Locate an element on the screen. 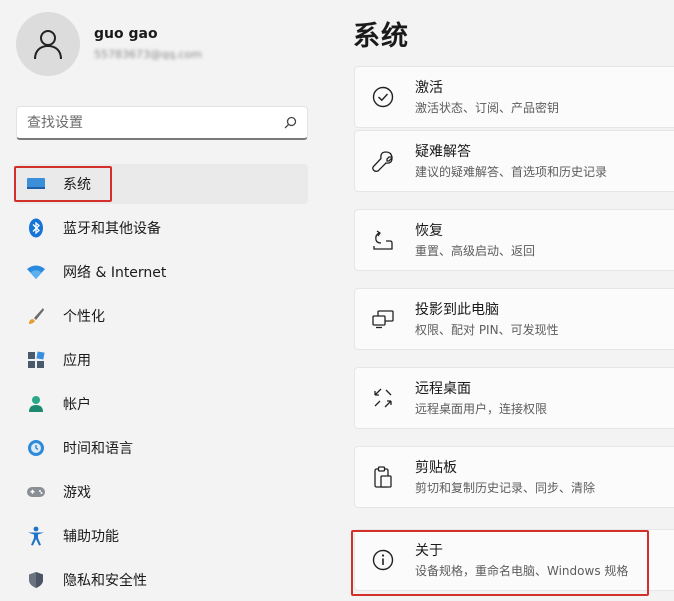 The height and width of the screenshot is (601, 674). card-title: 关于 is located at coordinates (429, 550).